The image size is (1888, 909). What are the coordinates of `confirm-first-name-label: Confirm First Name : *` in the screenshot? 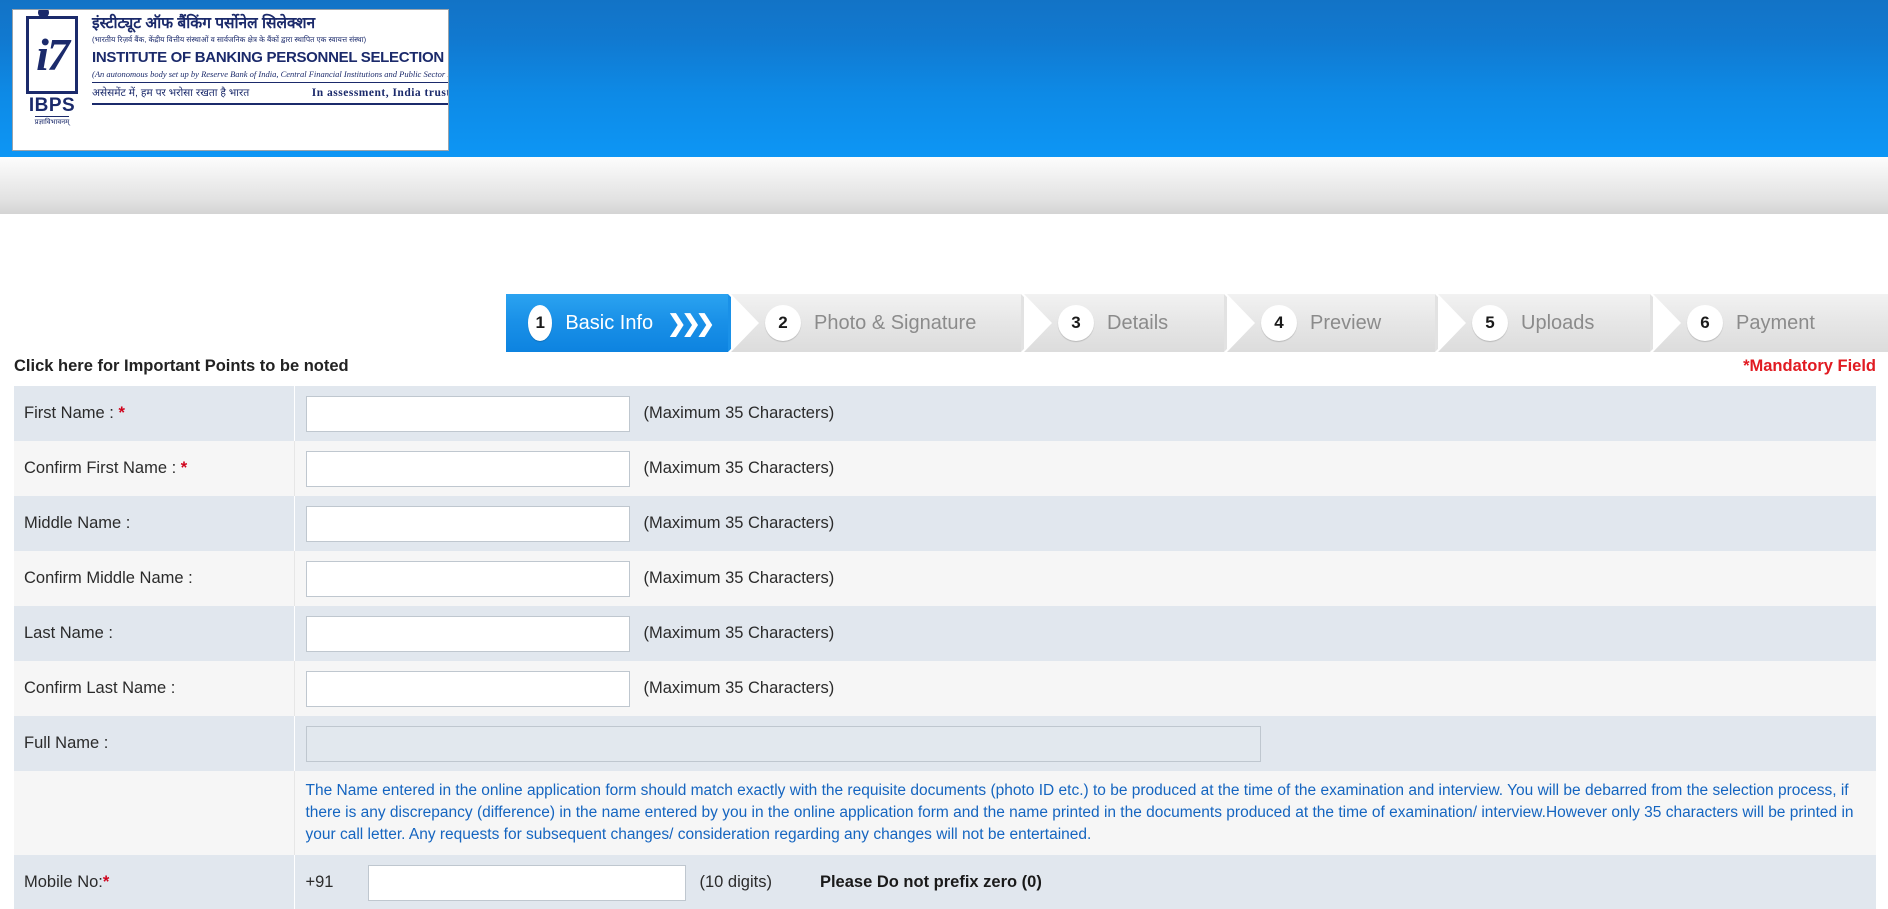 It's located at (154, 468).